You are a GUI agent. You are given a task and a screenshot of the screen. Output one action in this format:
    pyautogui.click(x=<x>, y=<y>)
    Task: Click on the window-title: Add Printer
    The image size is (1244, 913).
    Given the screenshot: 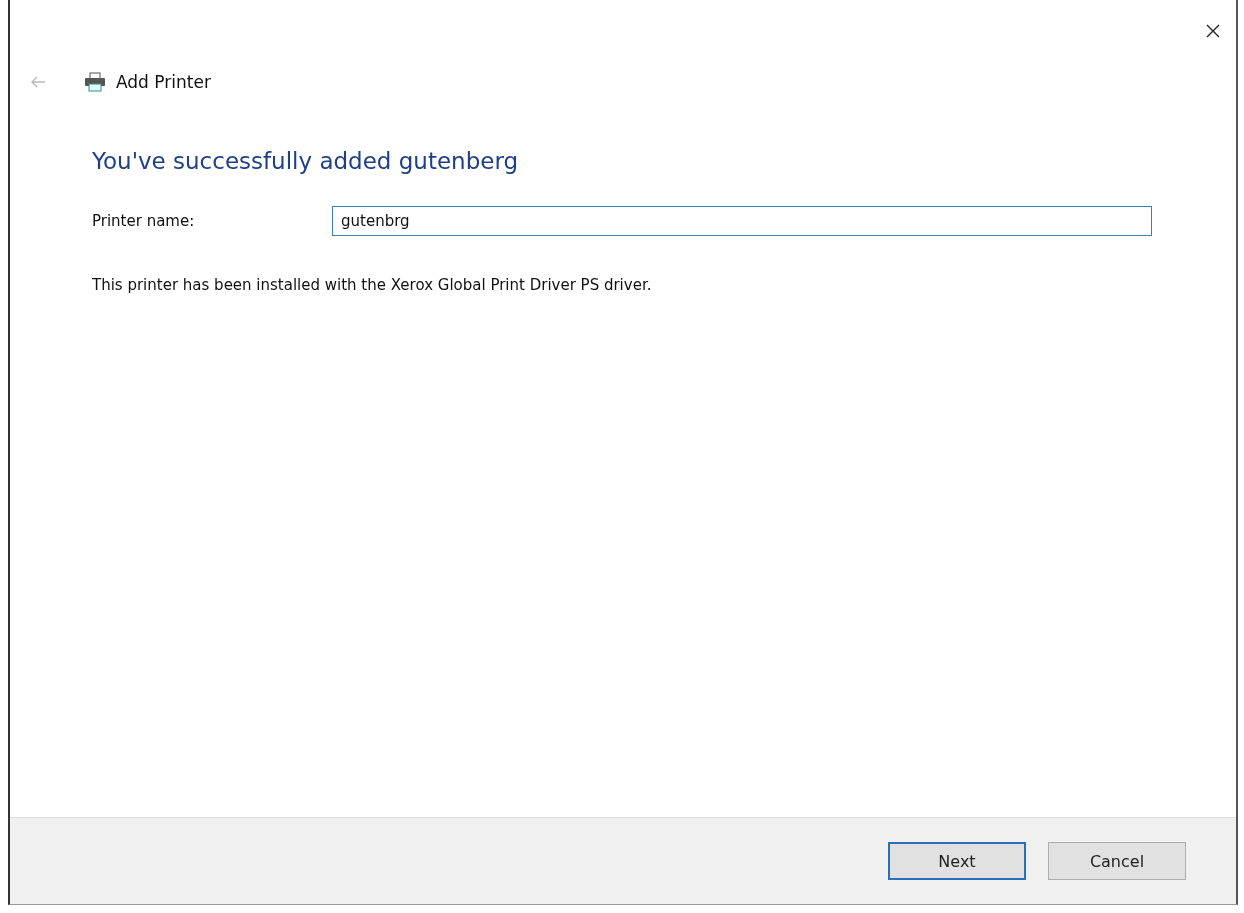 What is the action you would take?
    pyautogui.click(x=163, y=82)
    